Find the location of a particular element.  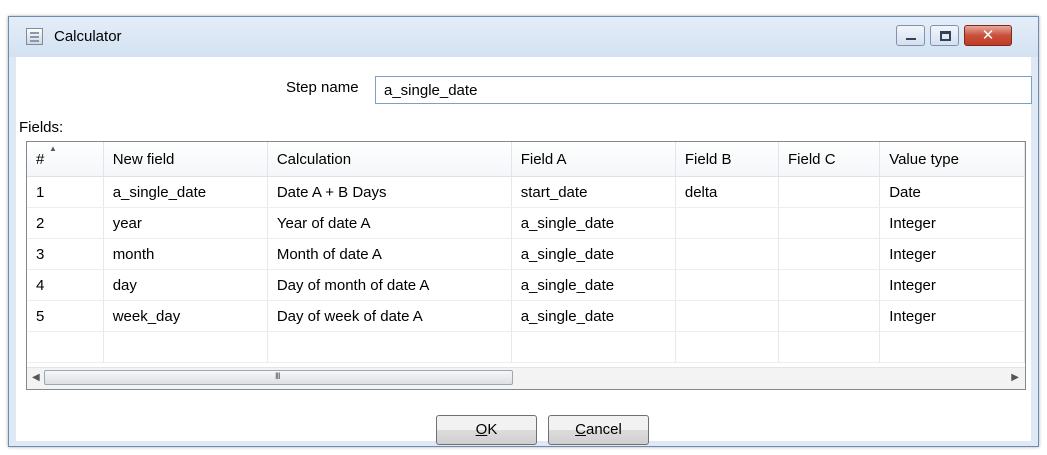

maximize-icon is located at coordinates (945, 36).